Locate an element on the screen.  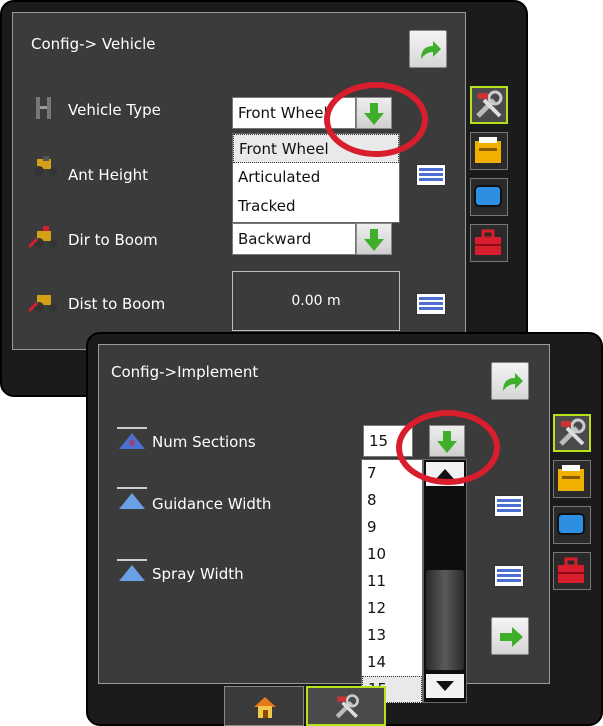
option-section: 10 is located at coordinates (392, 554).